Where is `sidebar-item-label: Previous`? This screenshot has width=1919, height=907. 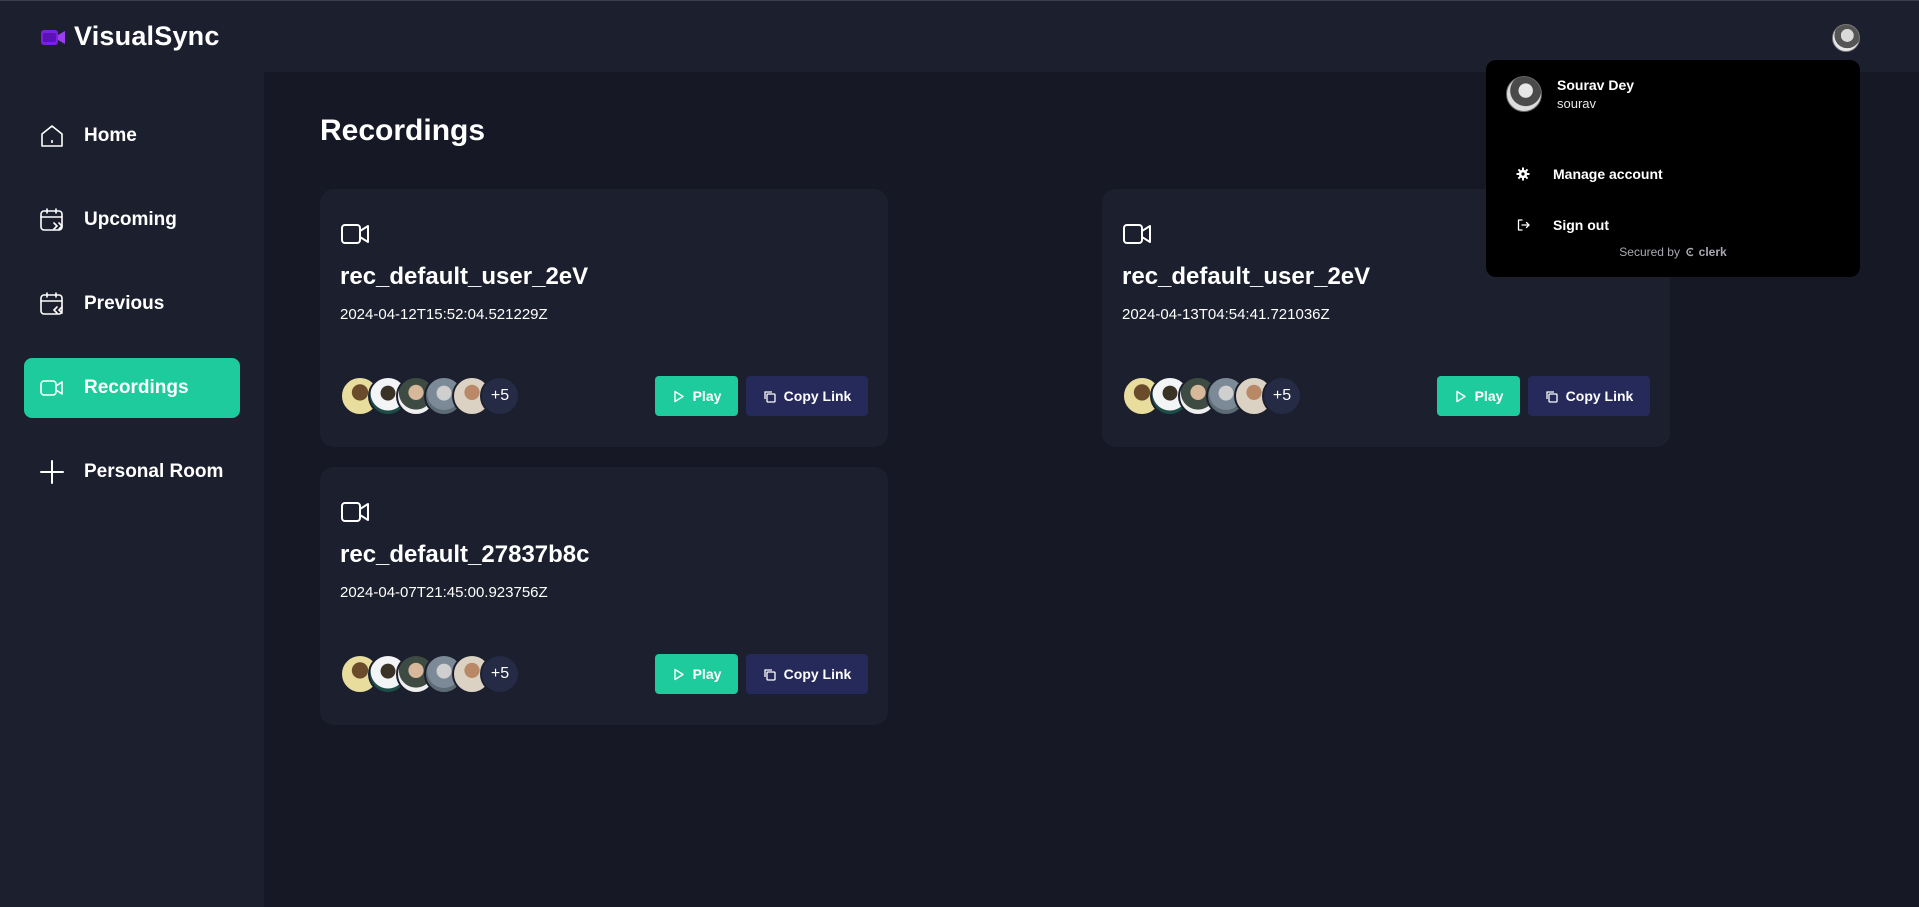
sidebar-item-label: Previous is located at coordinates (124, 303).